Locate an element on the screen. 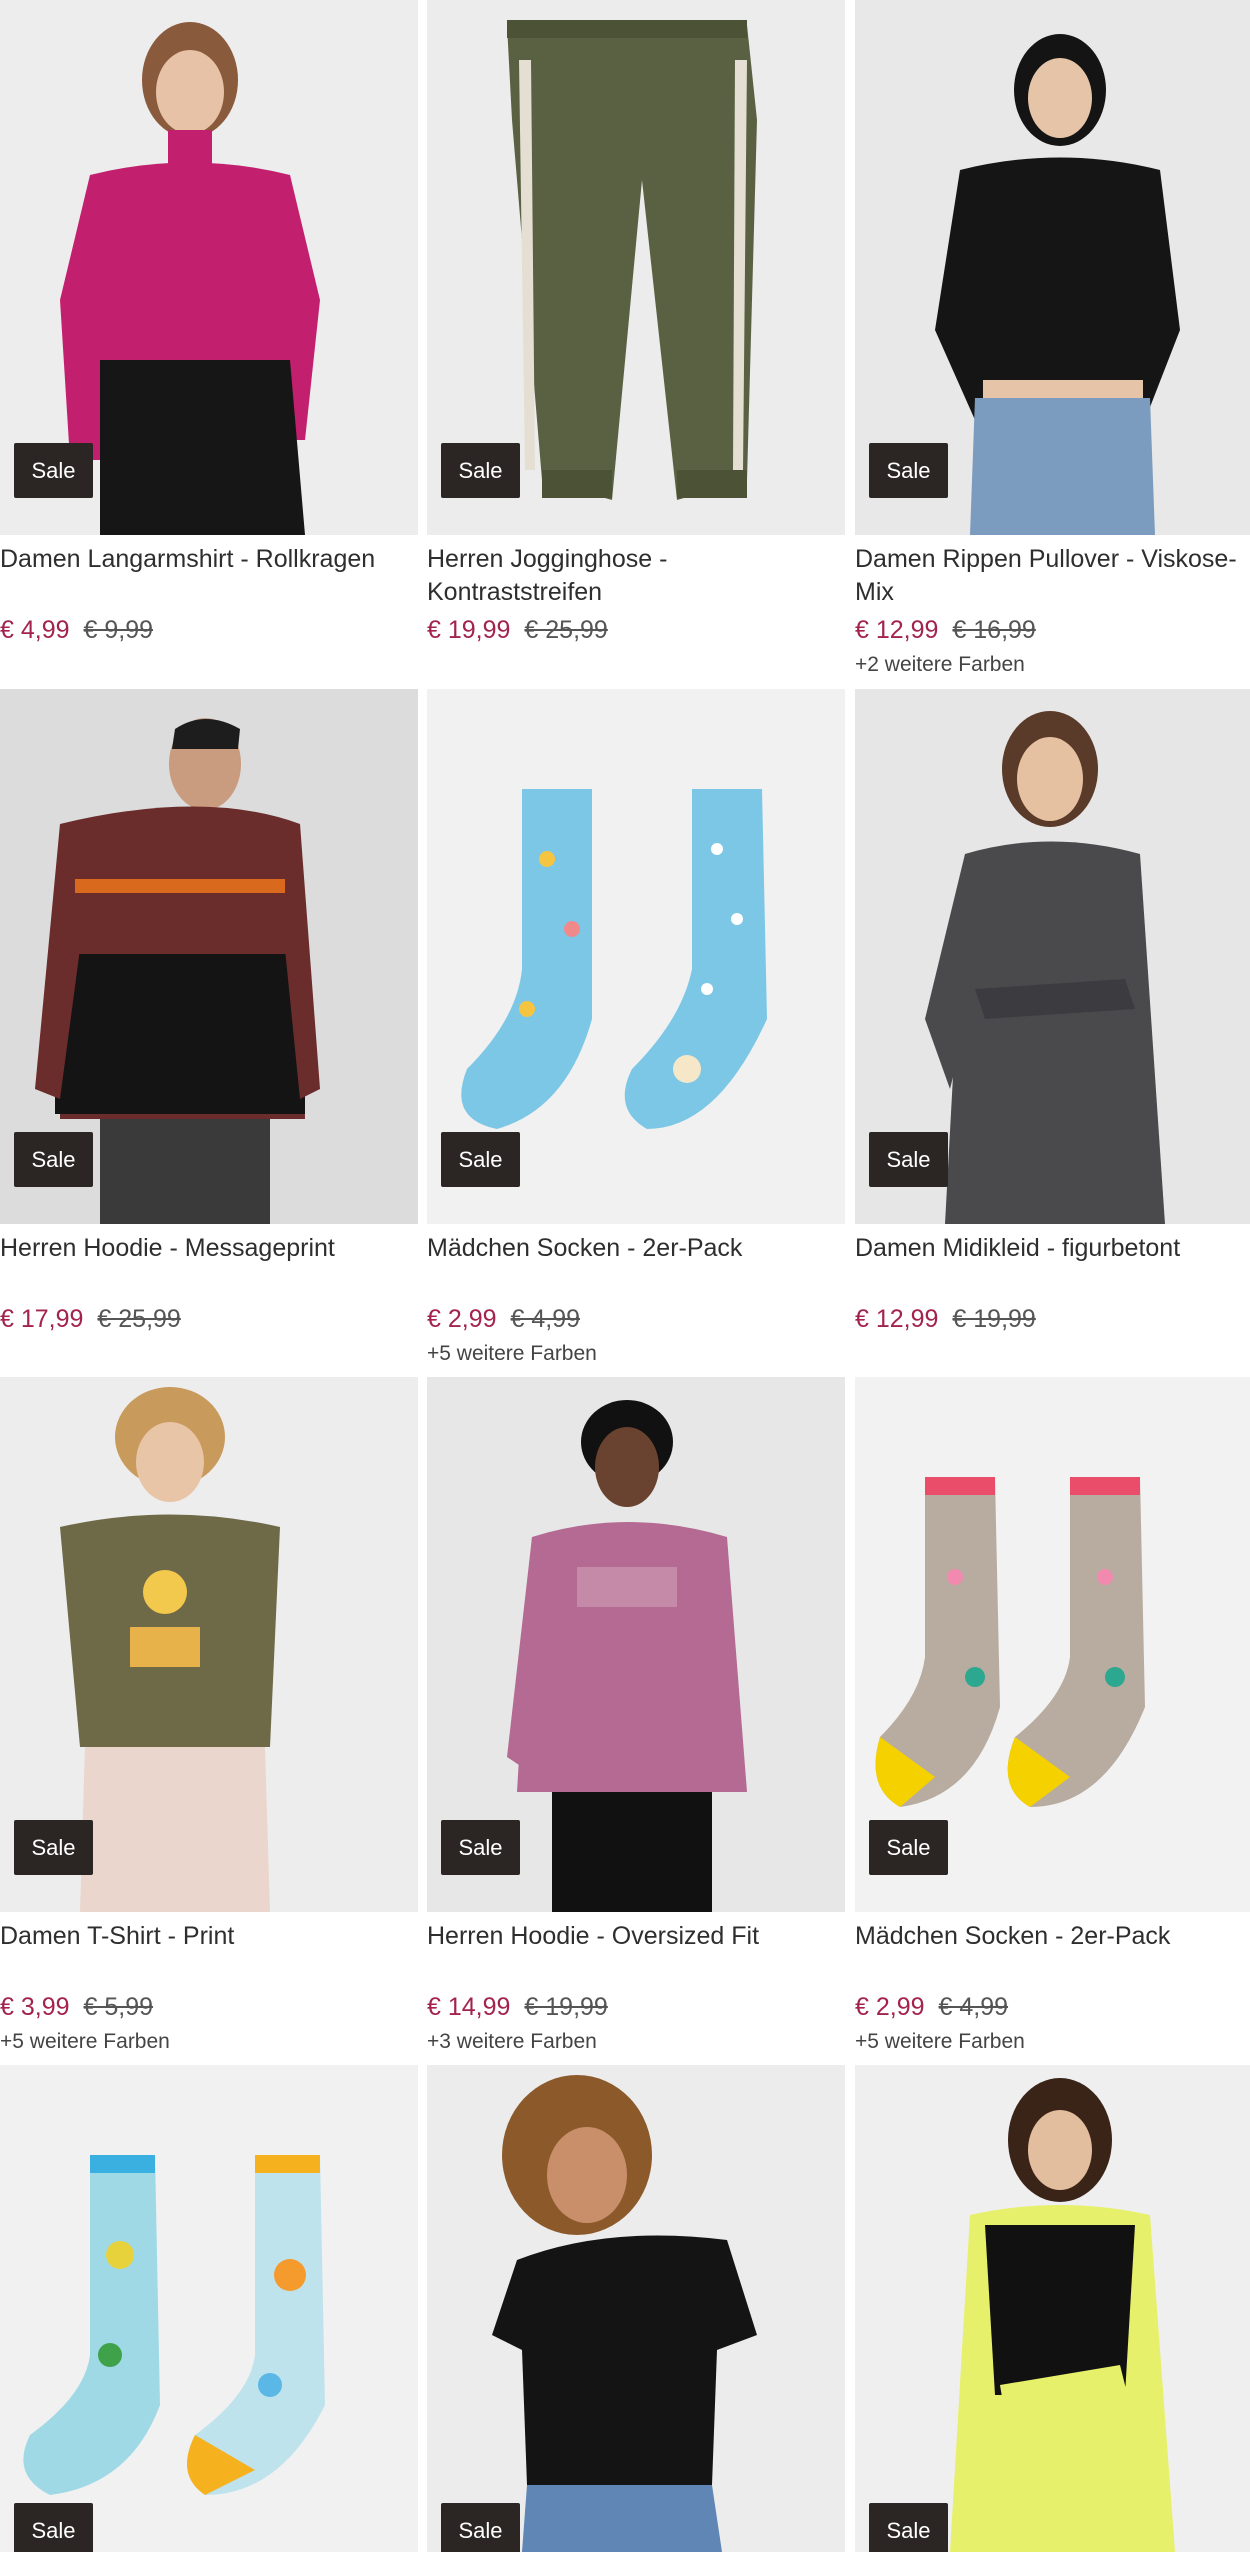  current-price: € 17,99 is located at coordinates (42, 1319).